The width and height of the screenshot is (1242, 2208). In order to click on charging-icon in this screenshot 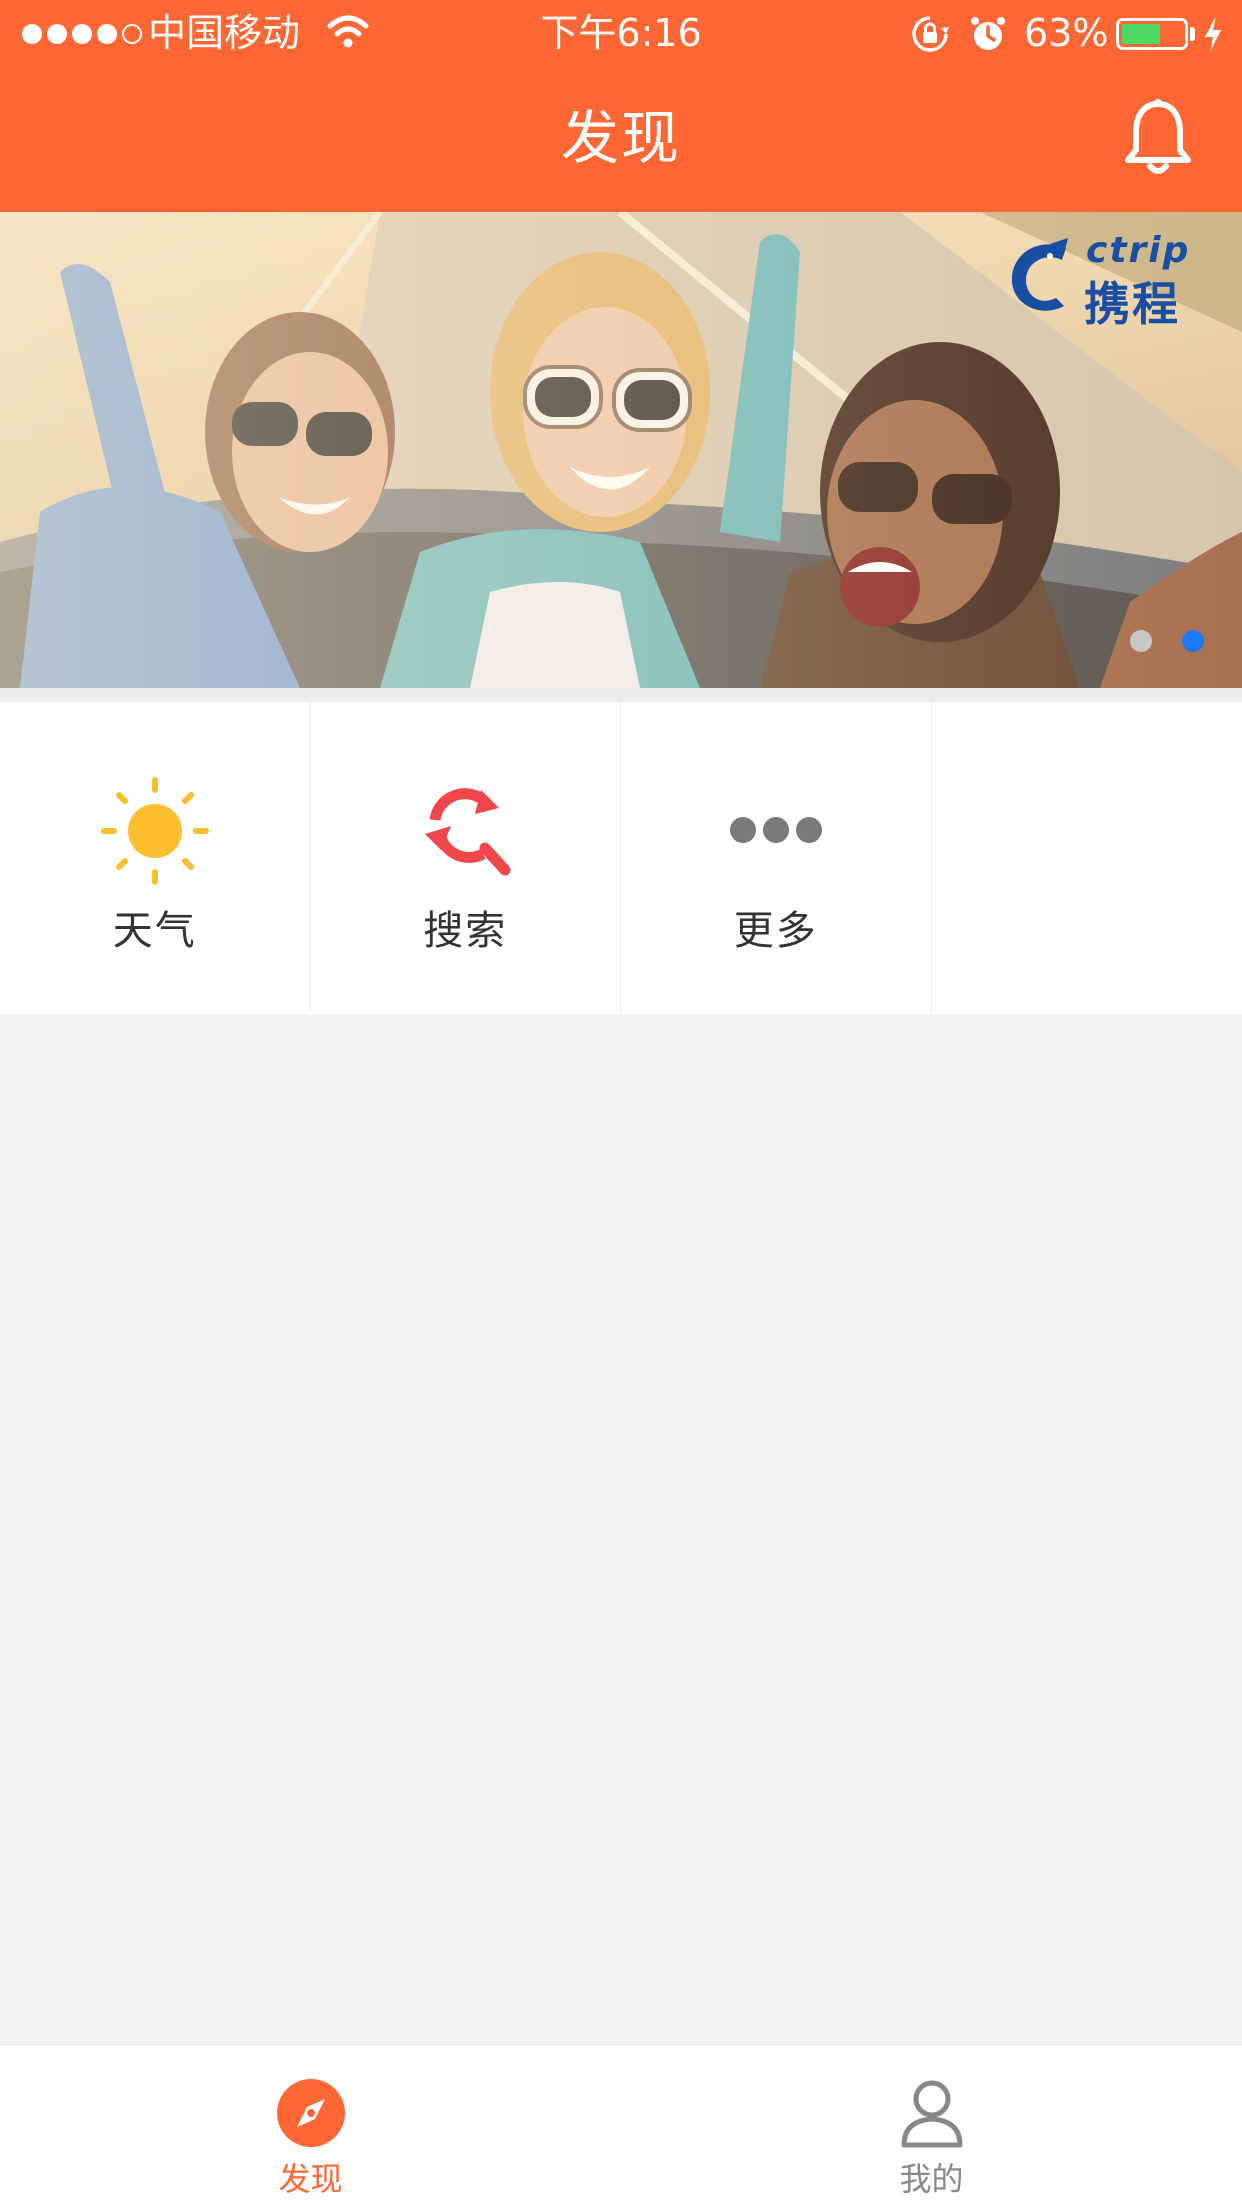, I will do `click(1213, 34)`.